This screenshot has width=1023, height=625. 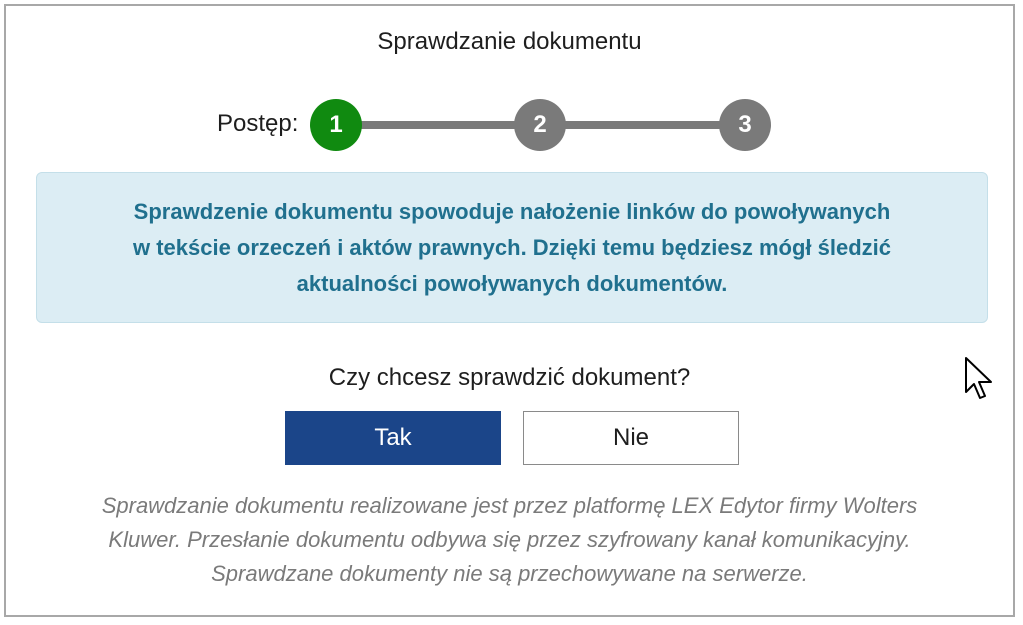 What do you see at coordinates (978, 378) in the screenshot?
I see `mouse-pointer-icon` at bounding box center [978, 378].